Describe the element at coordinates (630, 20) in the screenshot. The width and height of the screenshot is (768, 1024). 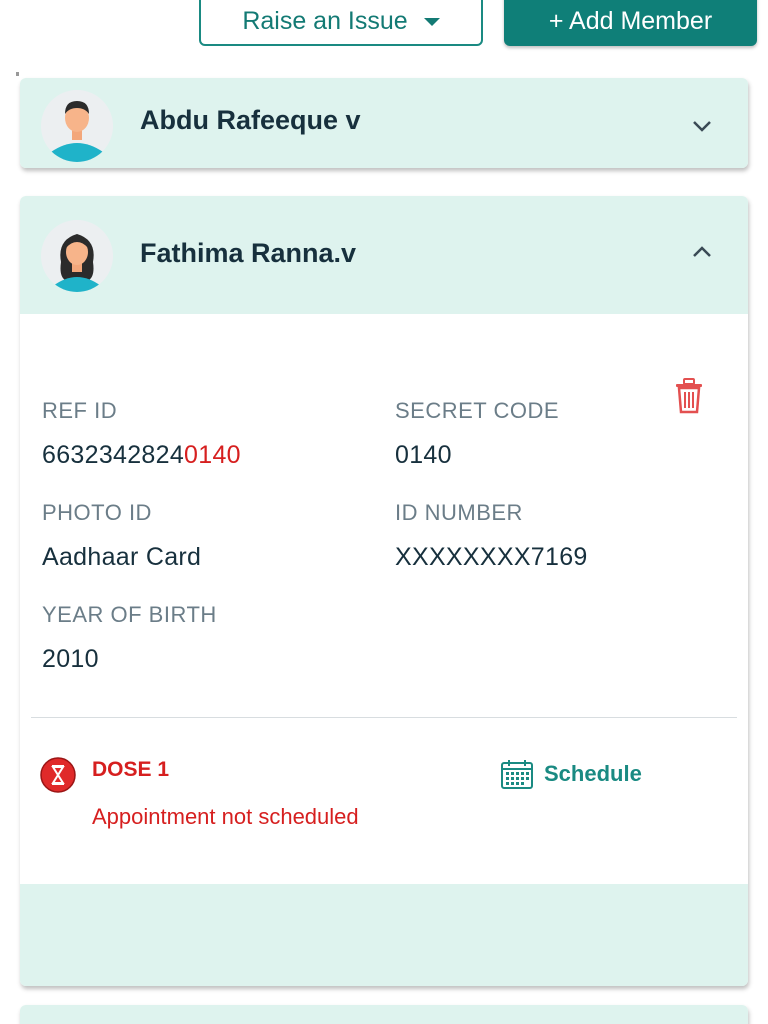
I see `add-member-label: + Add Member` at that location.